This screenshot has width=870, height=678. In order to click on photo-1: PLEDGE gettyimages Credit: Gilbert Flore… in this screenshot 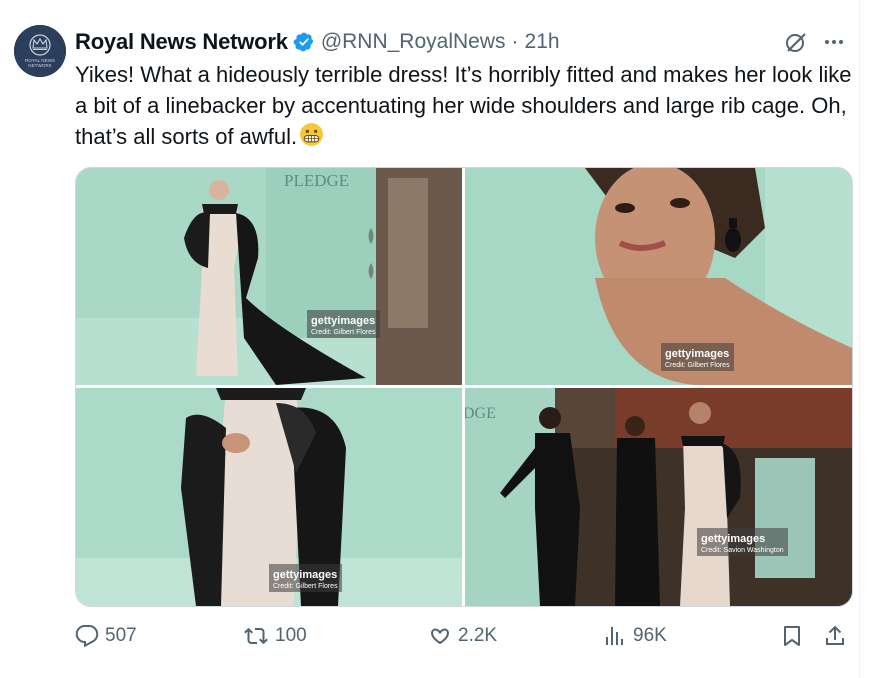, I will do `click(269, 276)`.